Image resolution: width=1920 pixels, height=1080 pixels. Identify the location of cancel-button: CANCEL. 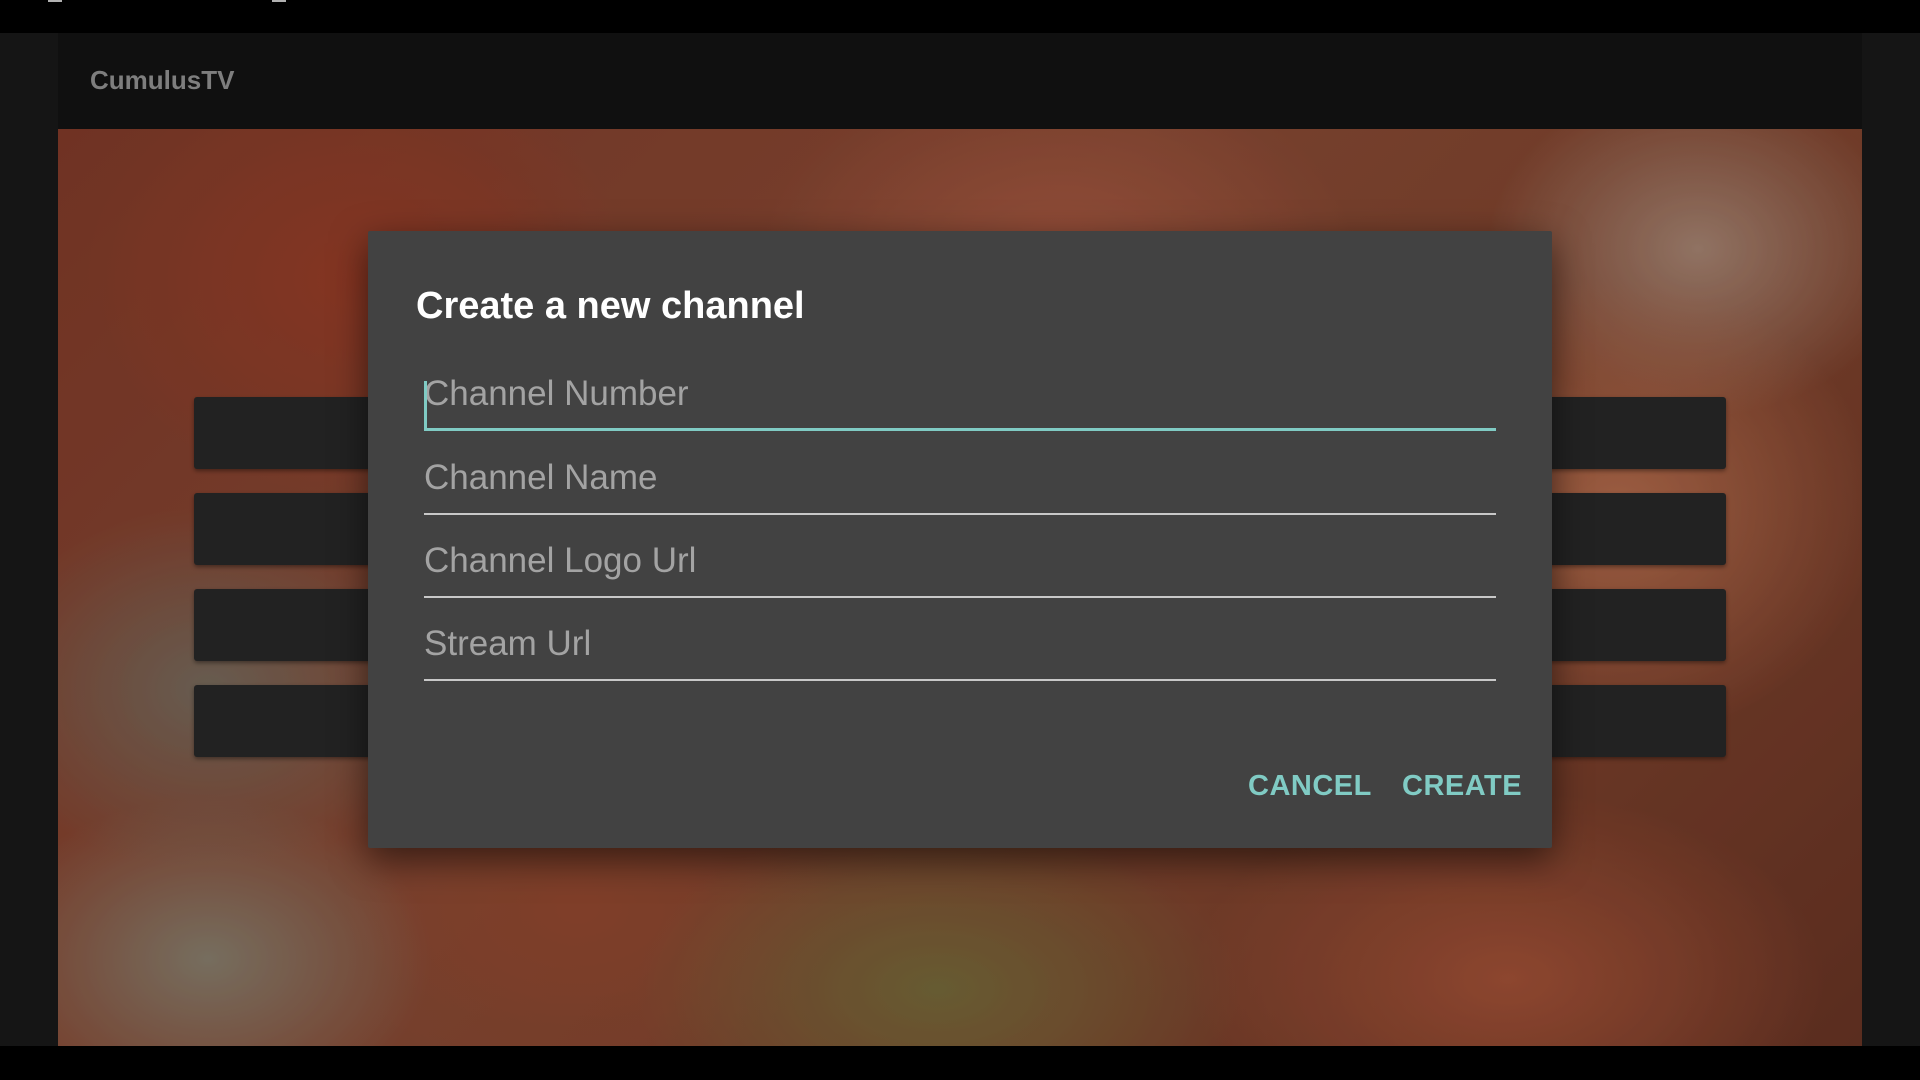
(1310, 786).